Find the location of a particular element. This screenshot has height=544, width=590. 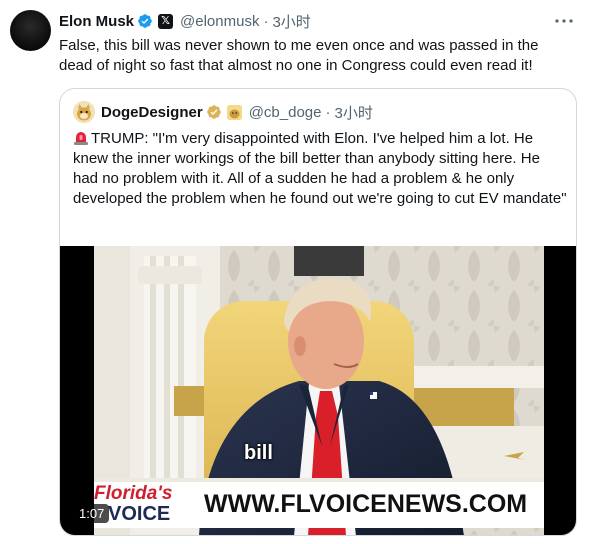

more-options-icon is located at coordinates (564, 21).